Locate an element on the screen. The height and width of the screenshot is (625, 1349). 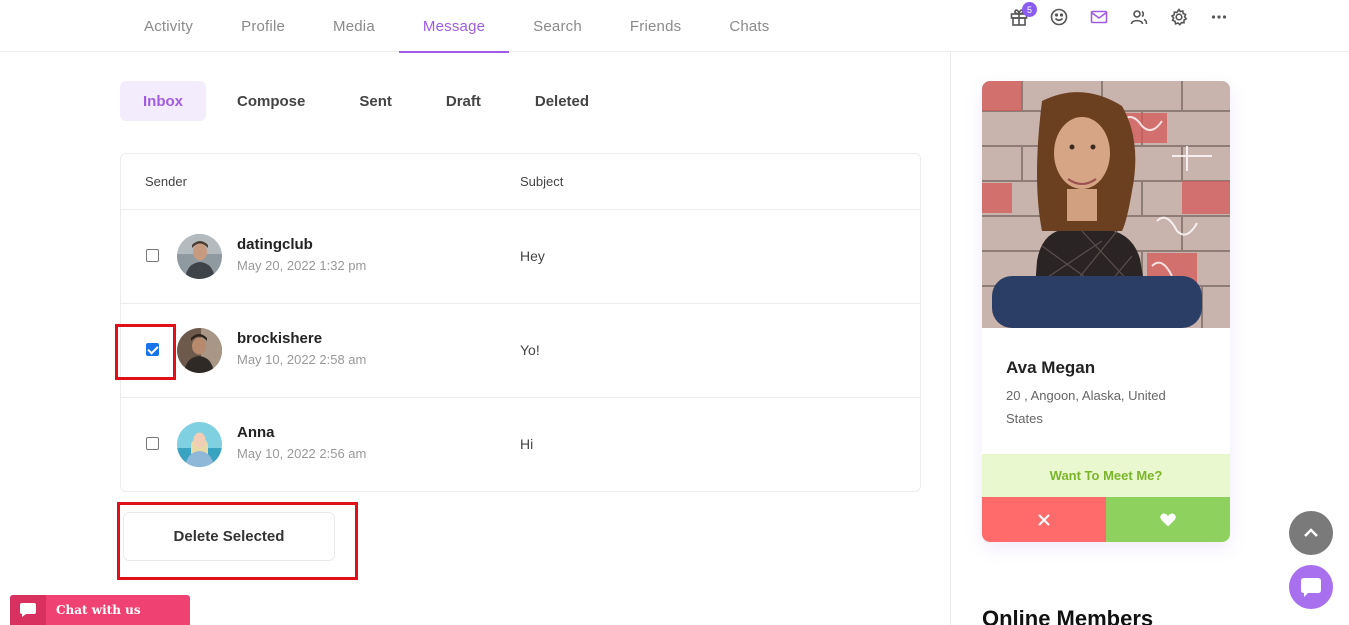
tab-media: Media is located at coordinates (354, 26).